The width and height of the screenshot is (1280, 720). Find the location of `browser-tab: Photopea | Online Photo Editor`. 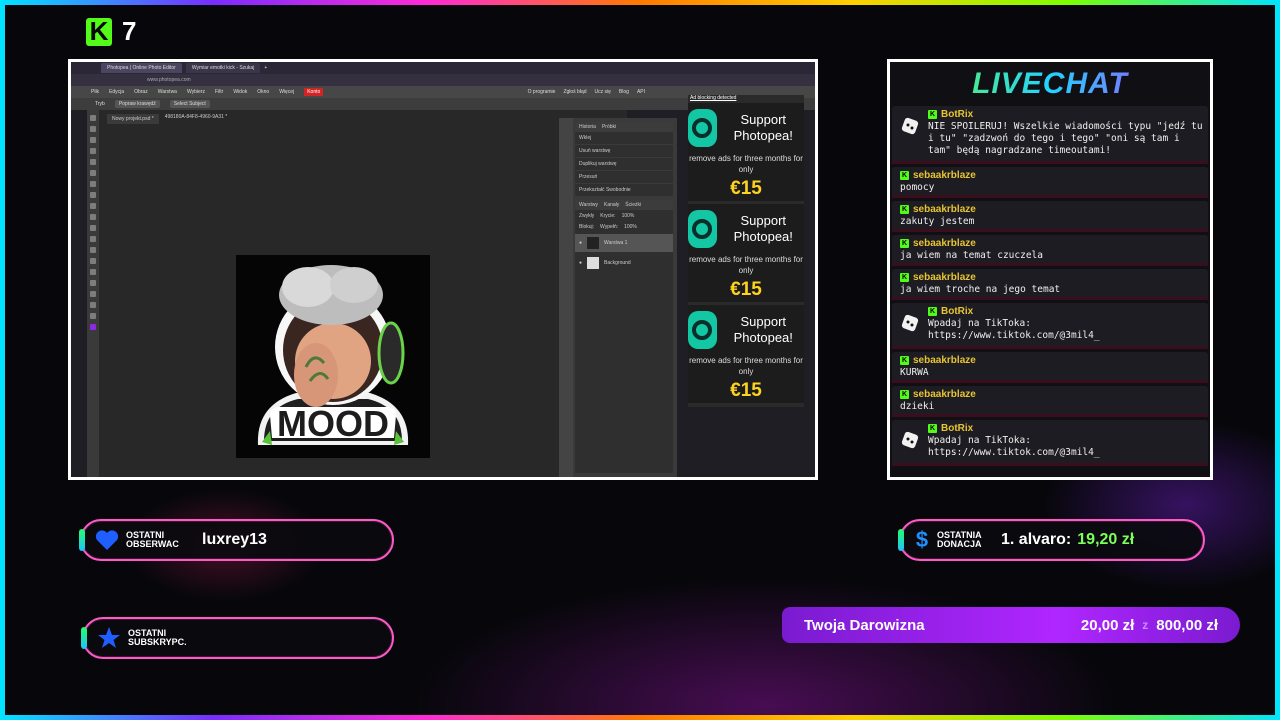

browser-tab: Photopea | Online Photo Editor is located at coordinates (141, 68).